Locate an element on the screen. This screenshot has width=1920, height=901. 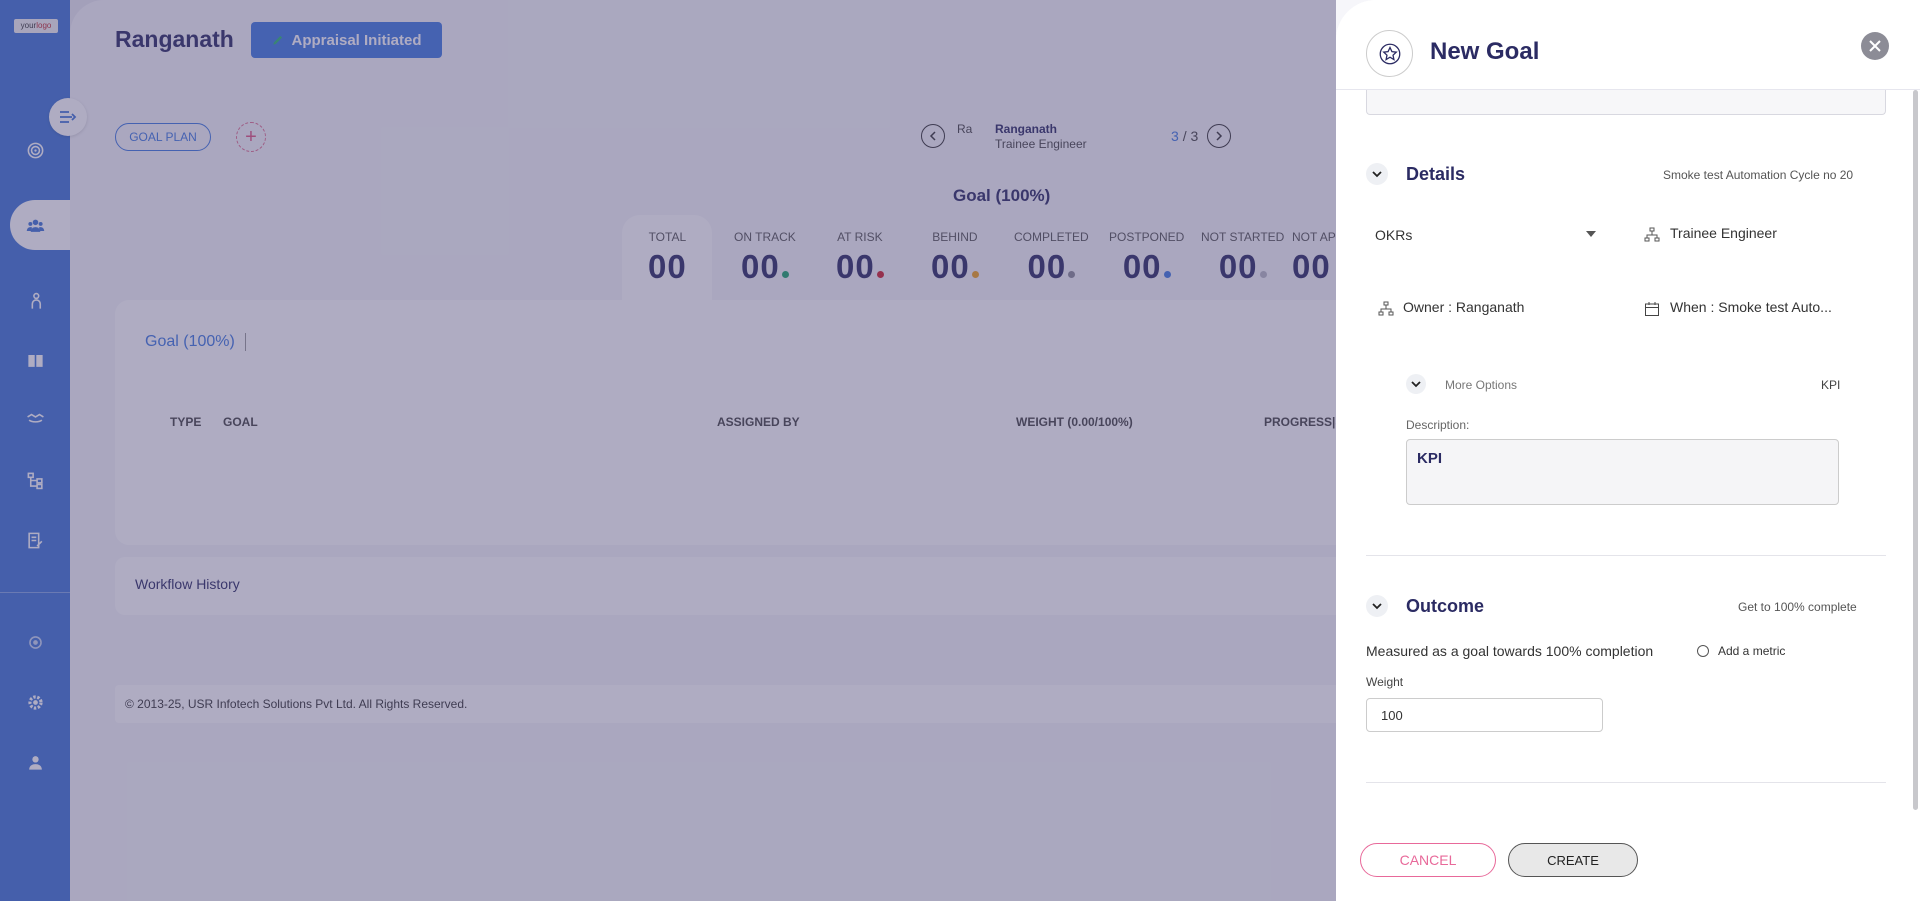
cancel-button: CANCEL is located at coordinates (1428, 860).